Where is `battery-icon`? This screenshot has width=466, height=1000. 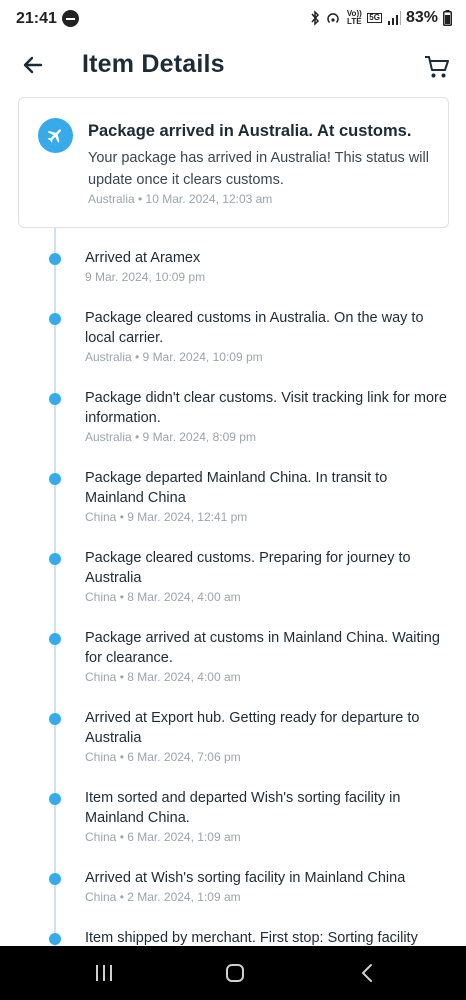
battery-icon is located at coordinates (447, 18).